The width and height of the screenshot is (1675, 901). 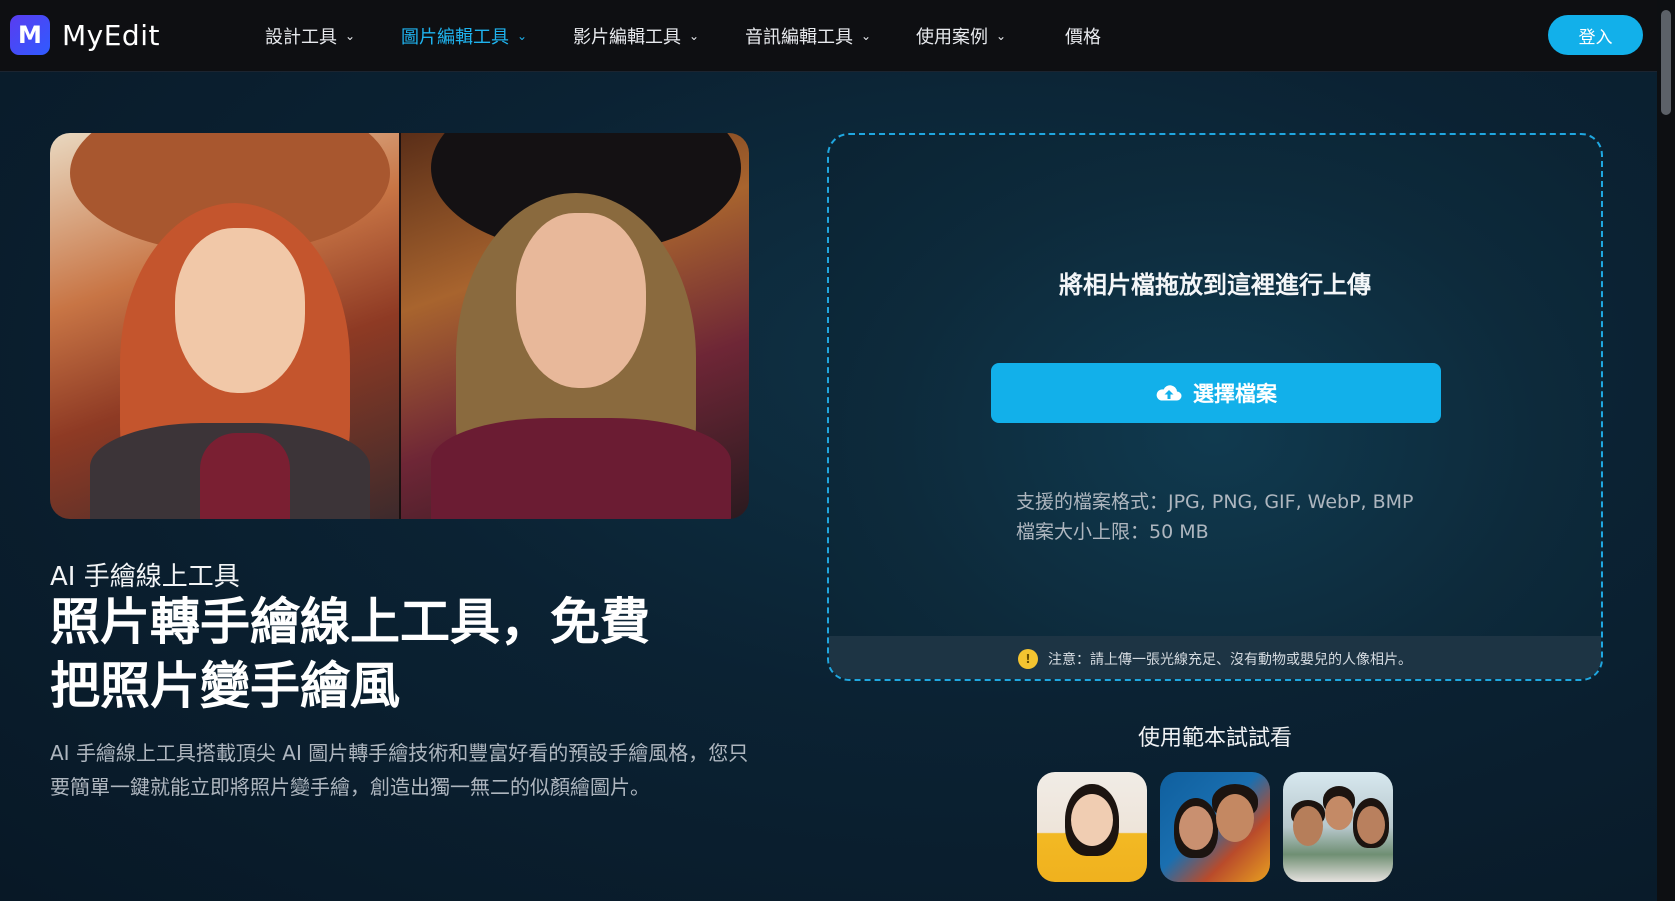 I want to click on choose-file-label: 選擇檔案, so click(x=1235, y=394).